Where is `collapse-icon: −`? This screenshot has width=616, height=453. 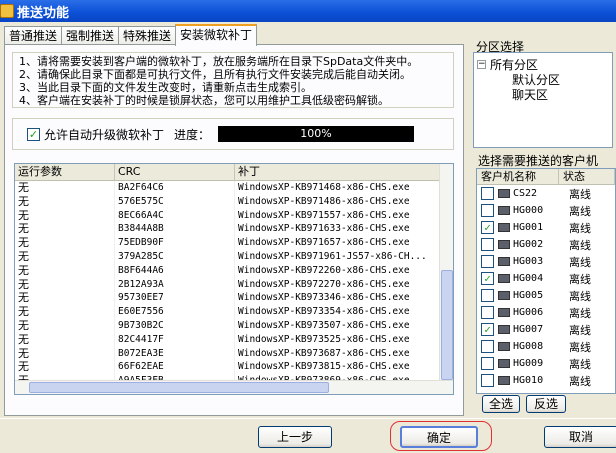
collapse-icon: − is located at coordinates (481, 64).